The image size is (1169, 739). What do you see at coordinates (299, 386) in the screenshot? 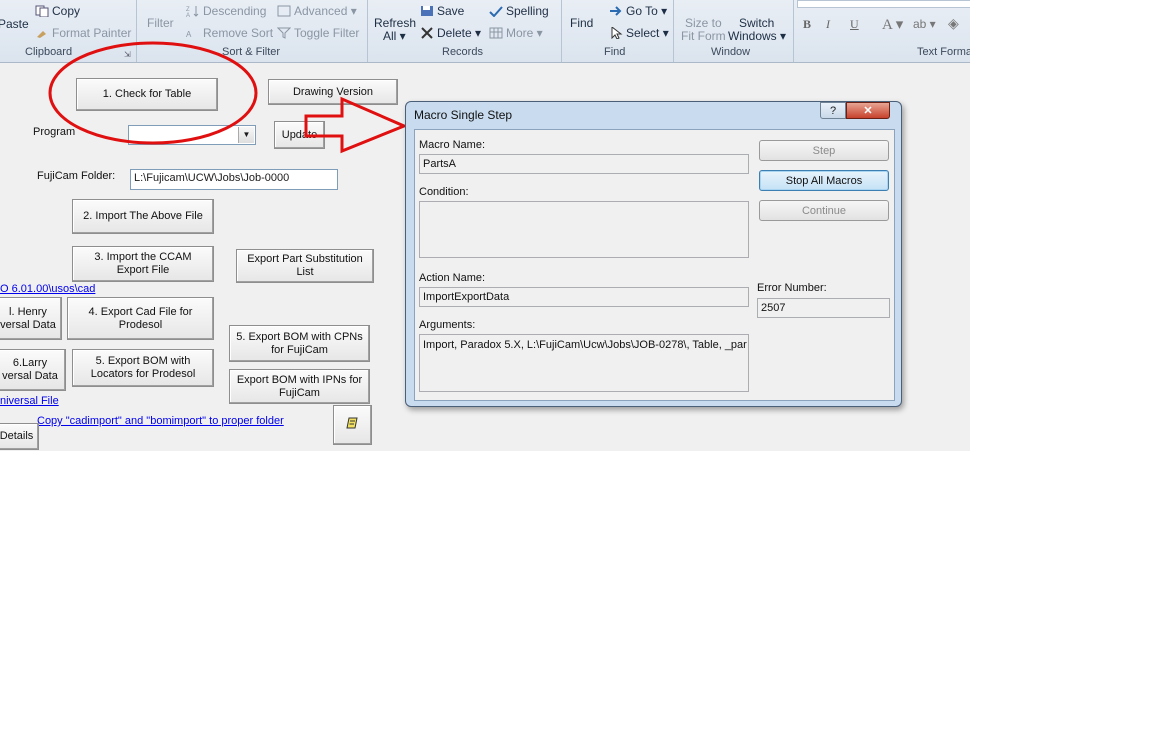
I see `export-bom-ipns-button: Export BOM with IPNs for FujiCam` at bounding box center [299, 386].